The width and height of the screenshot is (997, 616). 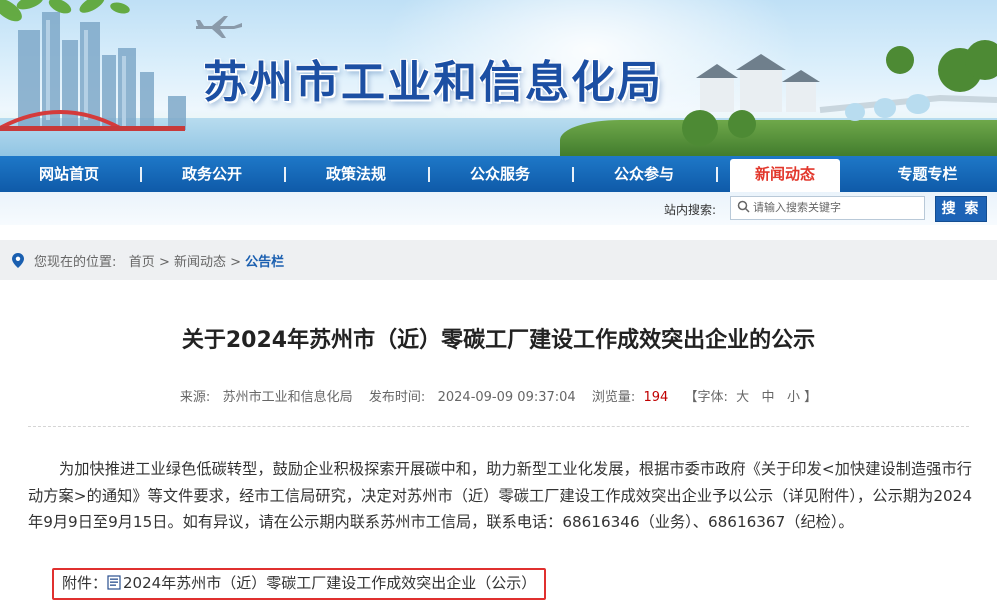 I want to click on search-box, so click(x=827, y=208).